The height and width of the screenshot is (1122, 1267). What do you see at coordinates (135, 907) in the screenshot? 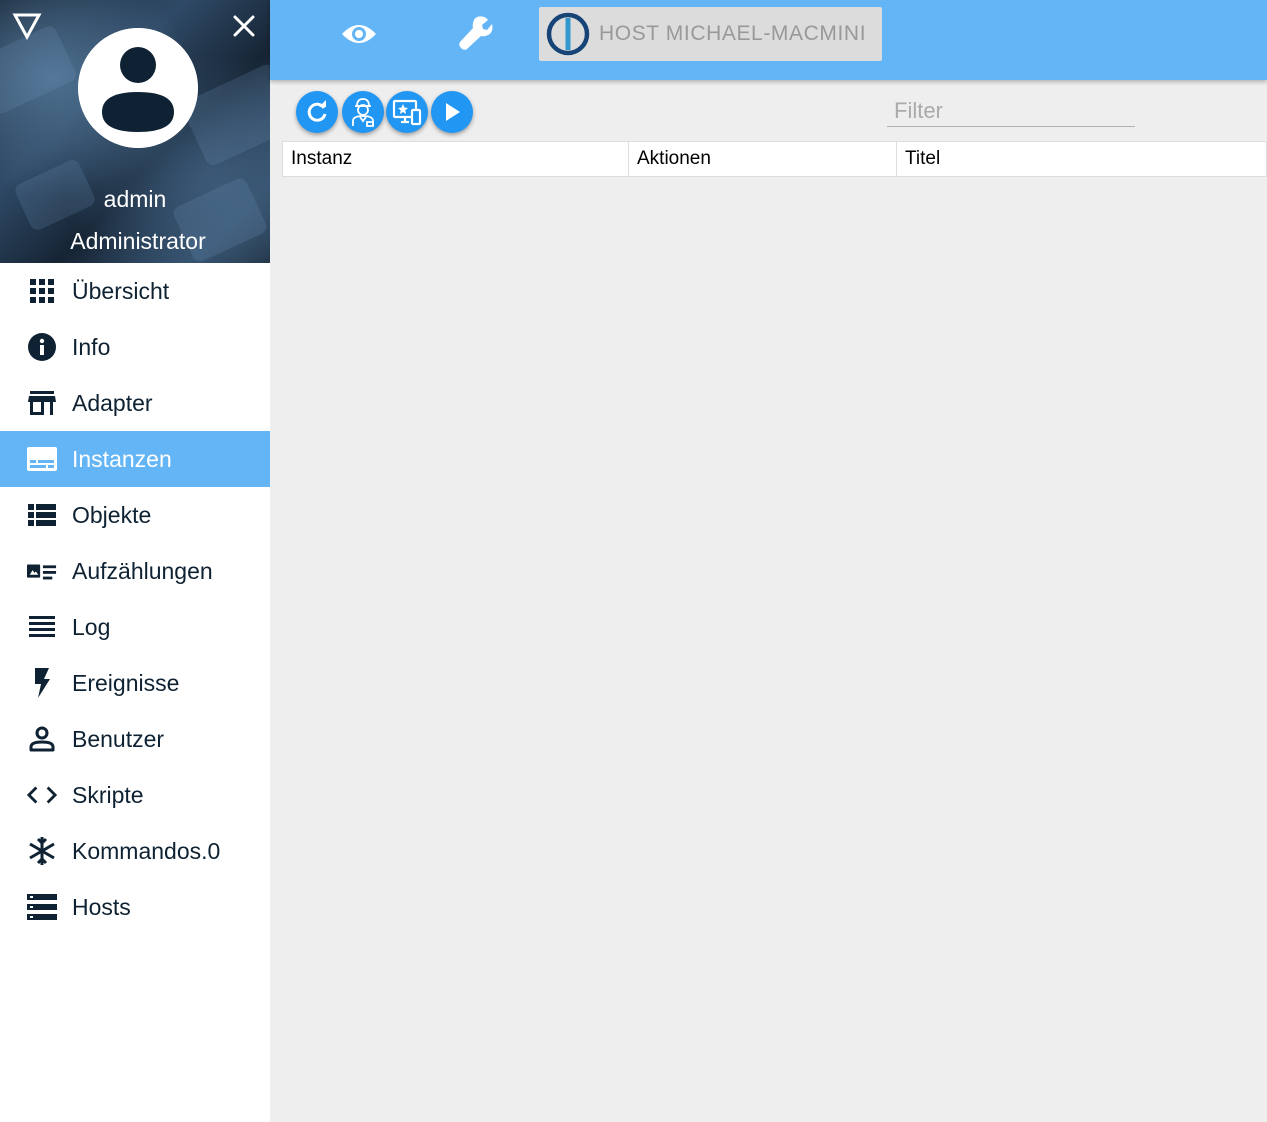
I see `sidebar-item-hosts: Hosts` at bounding box center [135, 907].